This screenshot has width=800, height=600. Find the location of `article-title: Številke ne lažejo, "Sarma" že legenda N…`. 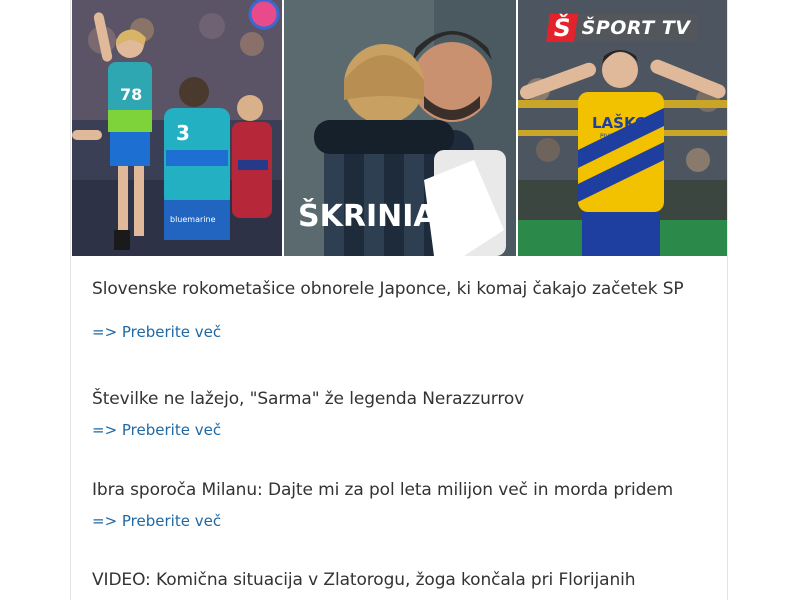

article-title: Številke ne lažejo, "Sarma" že legenda N… is located at coordinates (402, 399).